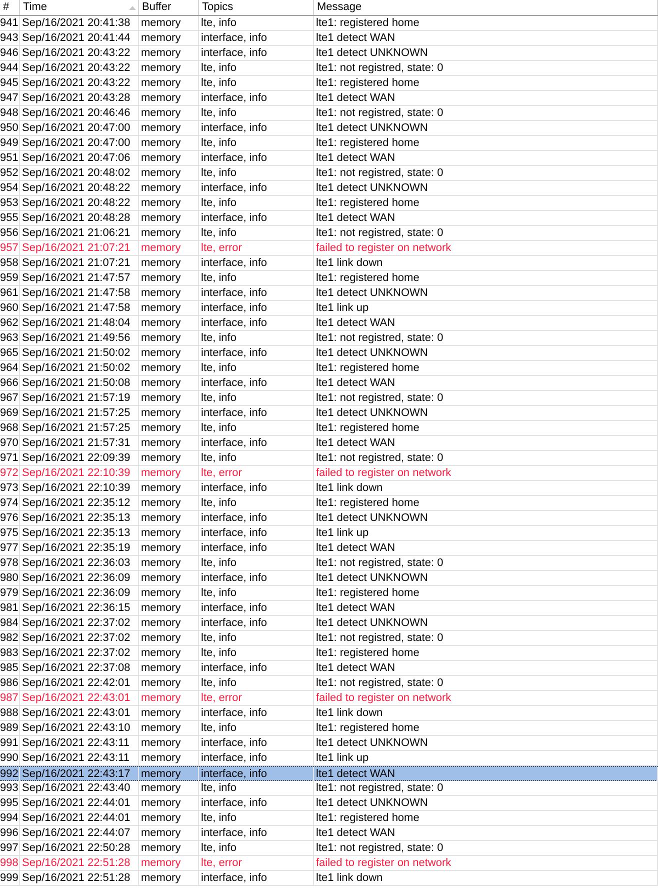  What do you see at coordinates (10, 563) in the screenshot?
I see `row-number: 978` at bounding box center [10, 563].